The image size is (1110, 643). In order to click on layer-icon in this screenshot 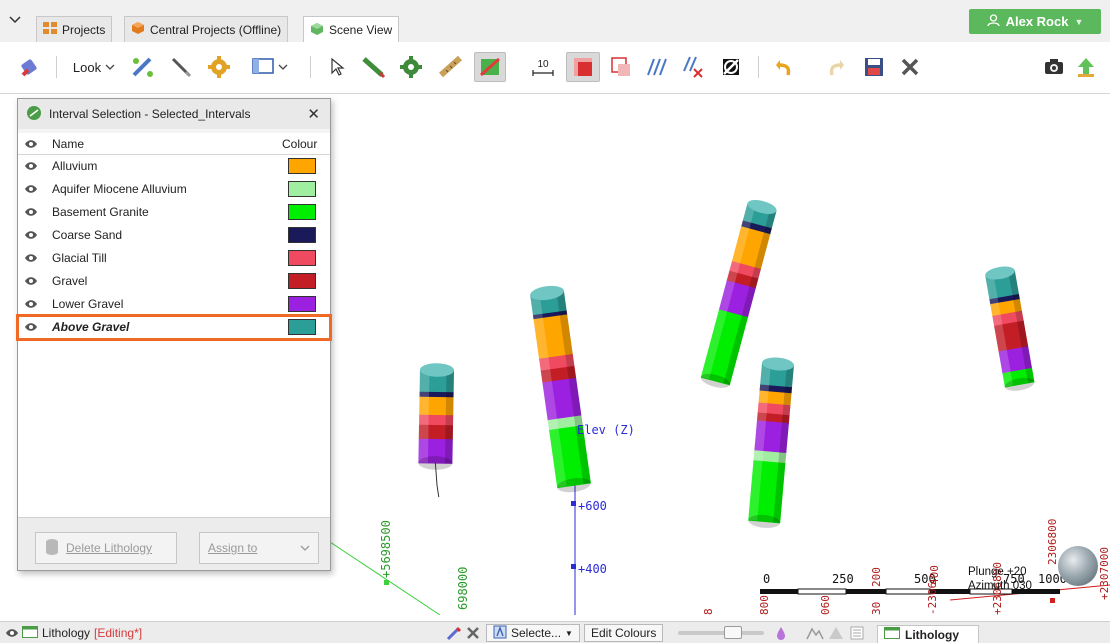, I will do `click(892, 634)`.